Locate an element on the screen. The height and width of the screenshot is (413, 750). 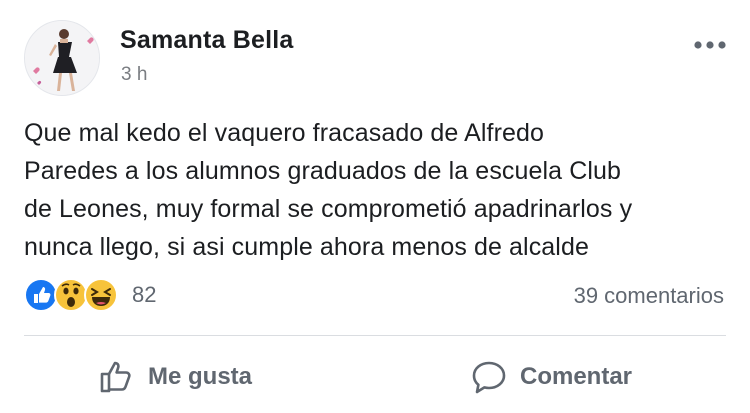
divider is located at coordinates (375, 335).